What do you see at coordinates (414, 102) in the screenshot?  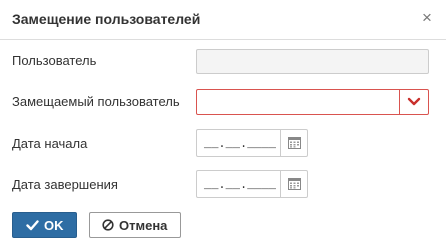 I see `chevron-down-icon` at bounding box center [414, 102].